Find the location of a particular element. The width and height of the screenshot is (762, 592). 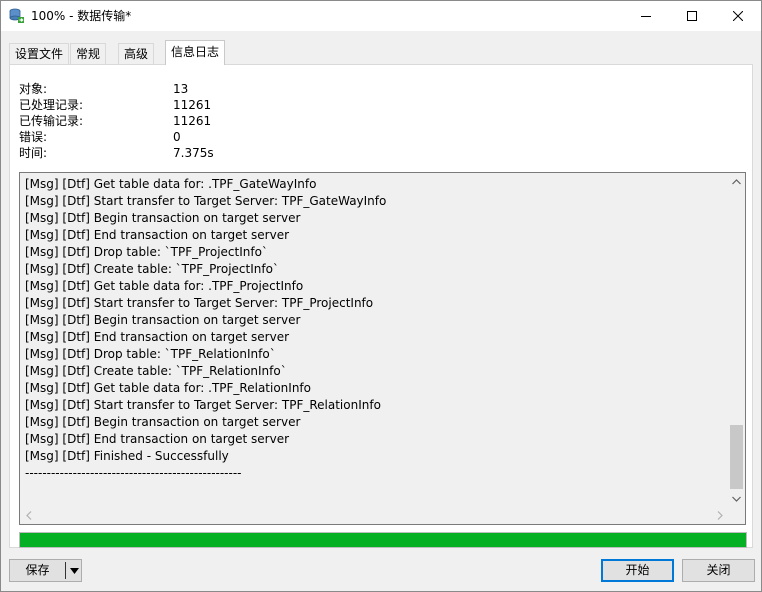

scroll-left-button is located at coordinates (28, 515).